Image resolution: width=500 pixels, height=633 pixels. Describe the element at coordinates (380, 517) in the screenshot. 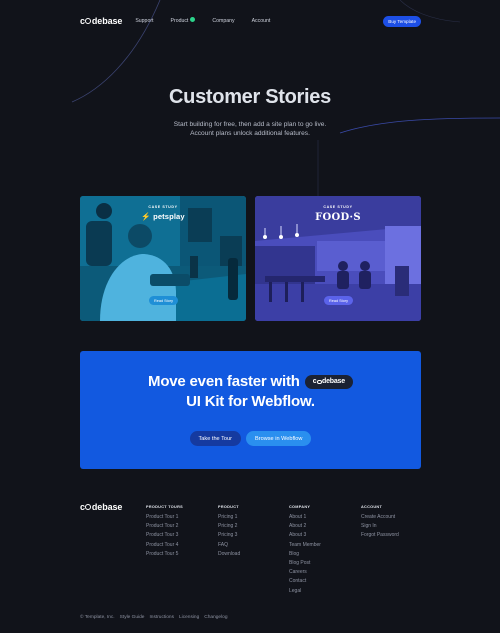

I see `footer-link: Create Account` at that location.